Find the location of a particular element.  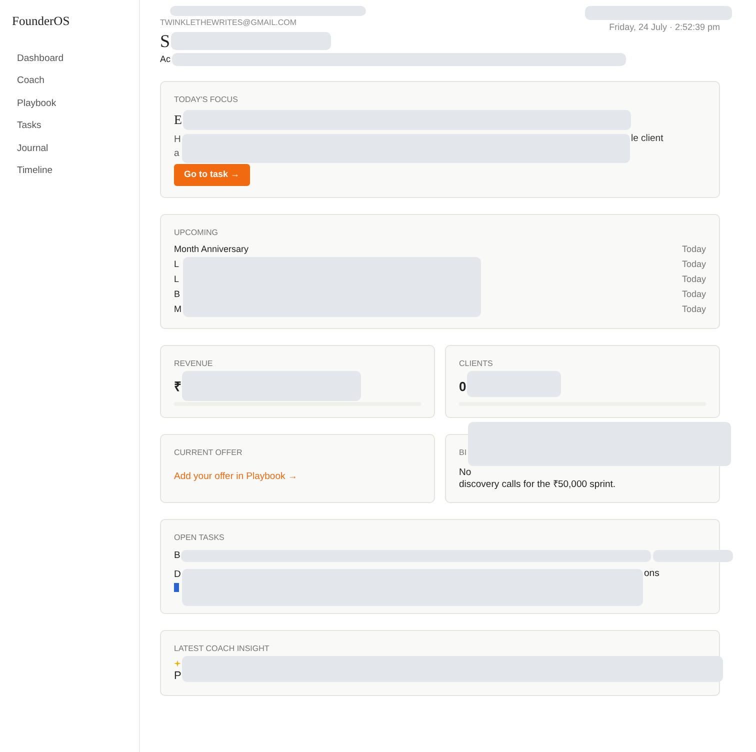

section-label: TODAY'S FOCUS is located at coordinates (206, 100).